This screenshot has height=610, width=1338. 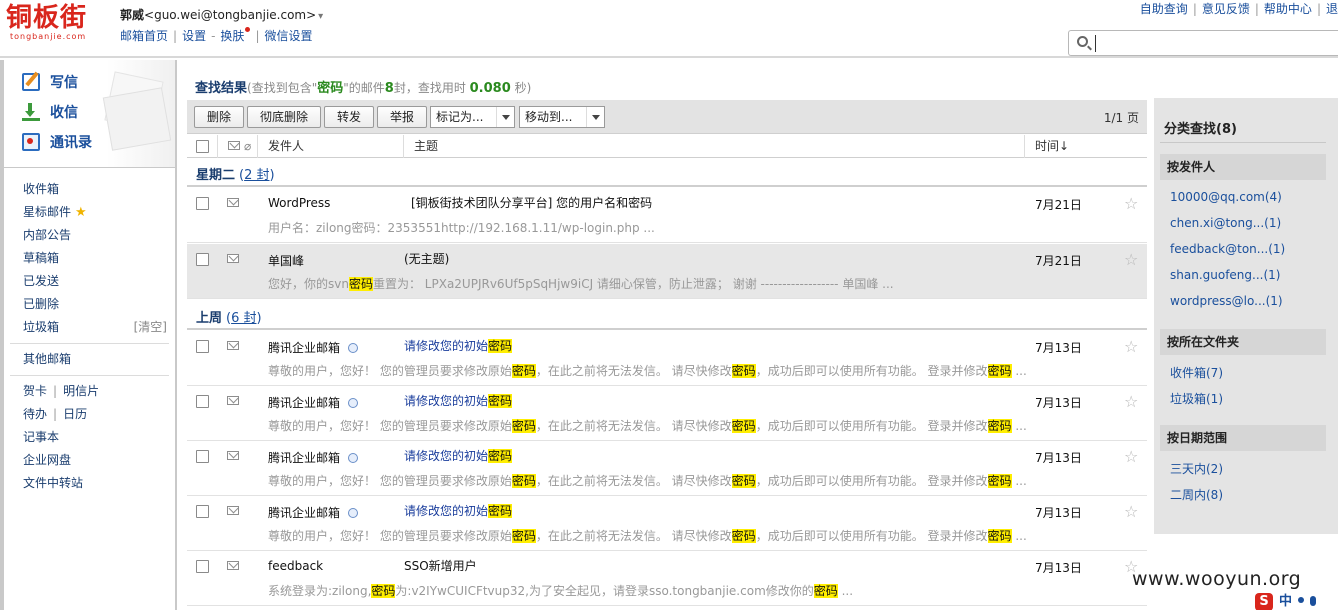 What do you see at coordinates (1226, 301) in the screenshot?
I see `sender-filter-item: wordpress@lo...(1)` at bounding box center [1226, 301].